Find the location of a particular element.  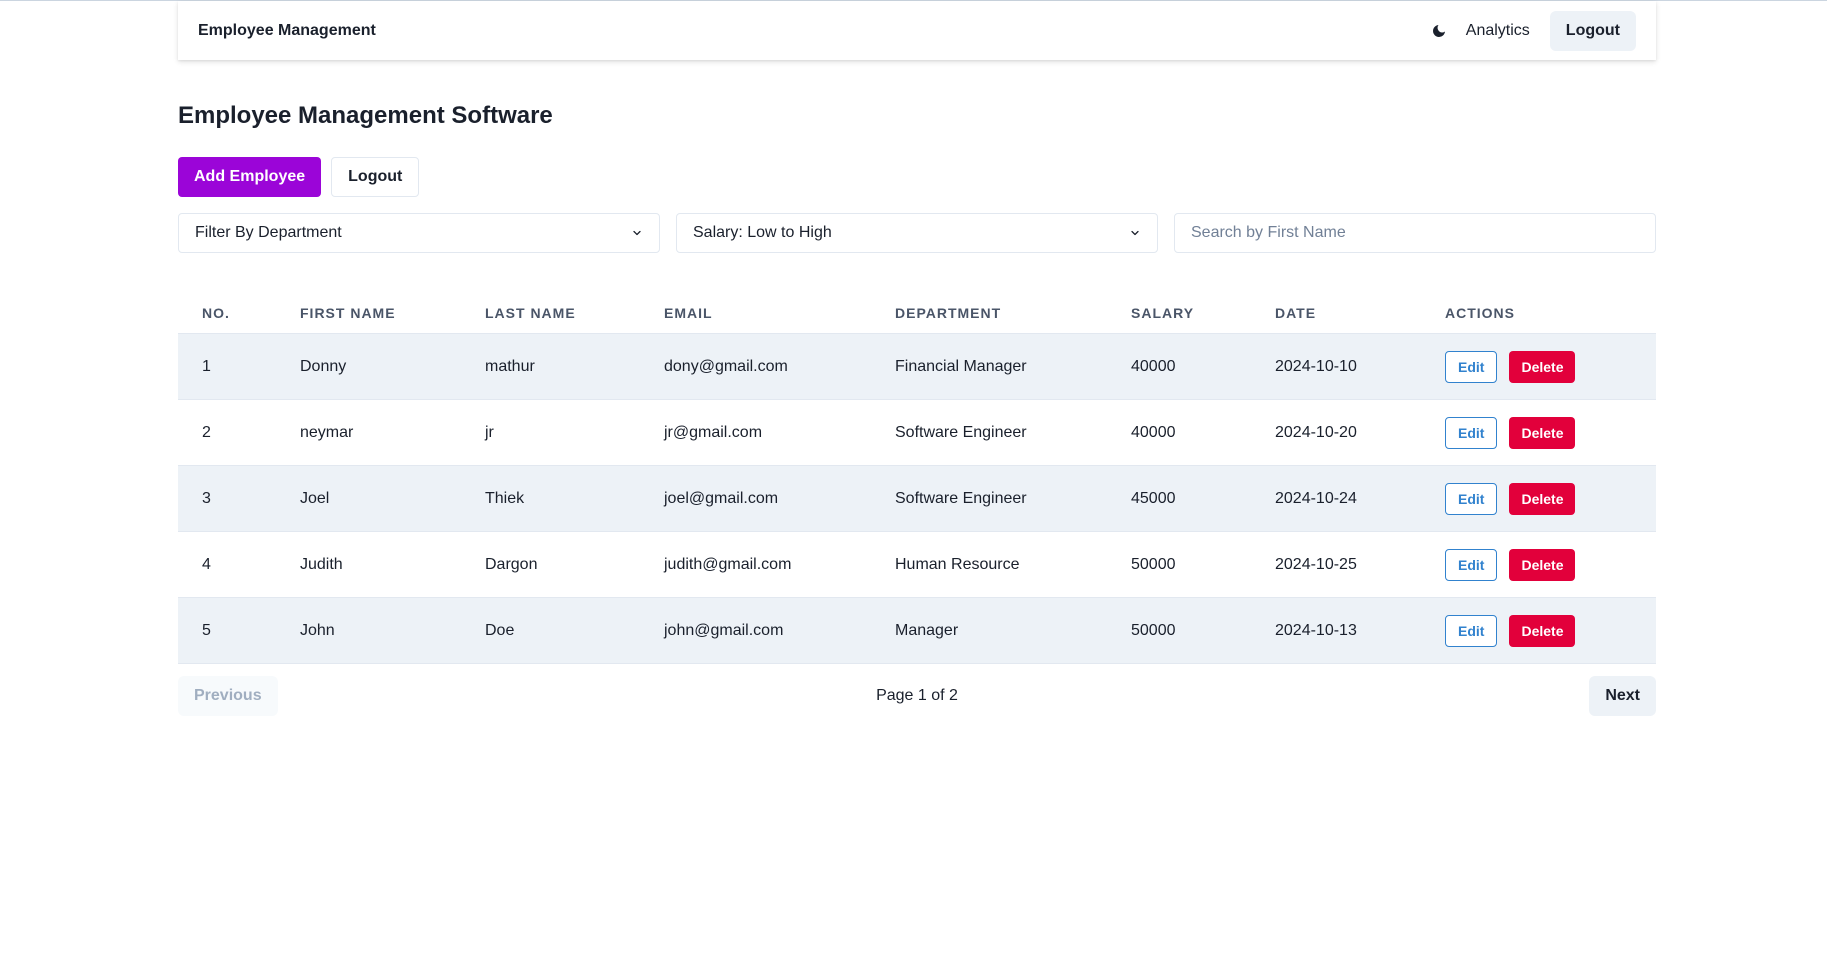

filter-bar: Filter By Department Salary: Low to High is located at coordinates (917, 233).